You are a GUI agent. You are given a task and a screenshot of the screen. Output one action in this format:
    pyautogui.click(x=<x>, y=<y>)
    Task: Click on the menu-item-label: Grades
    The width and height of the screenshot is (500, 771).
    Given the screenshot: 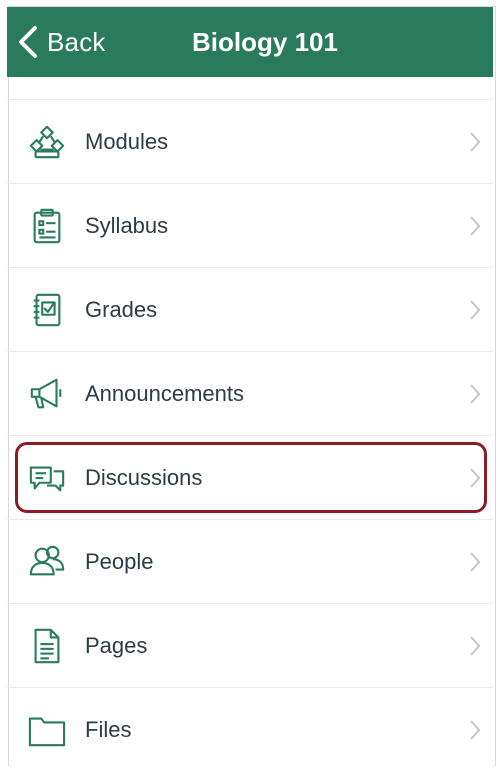 What is the action you would take?
    pyautogui.click(x=121, y=309)
    